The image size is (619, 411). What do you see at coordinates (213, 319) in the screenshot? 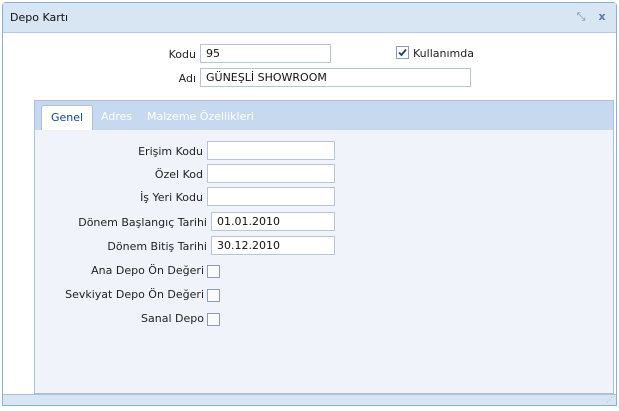
I see `sanal-depo-checkbox` at bounding box center [213, 319].